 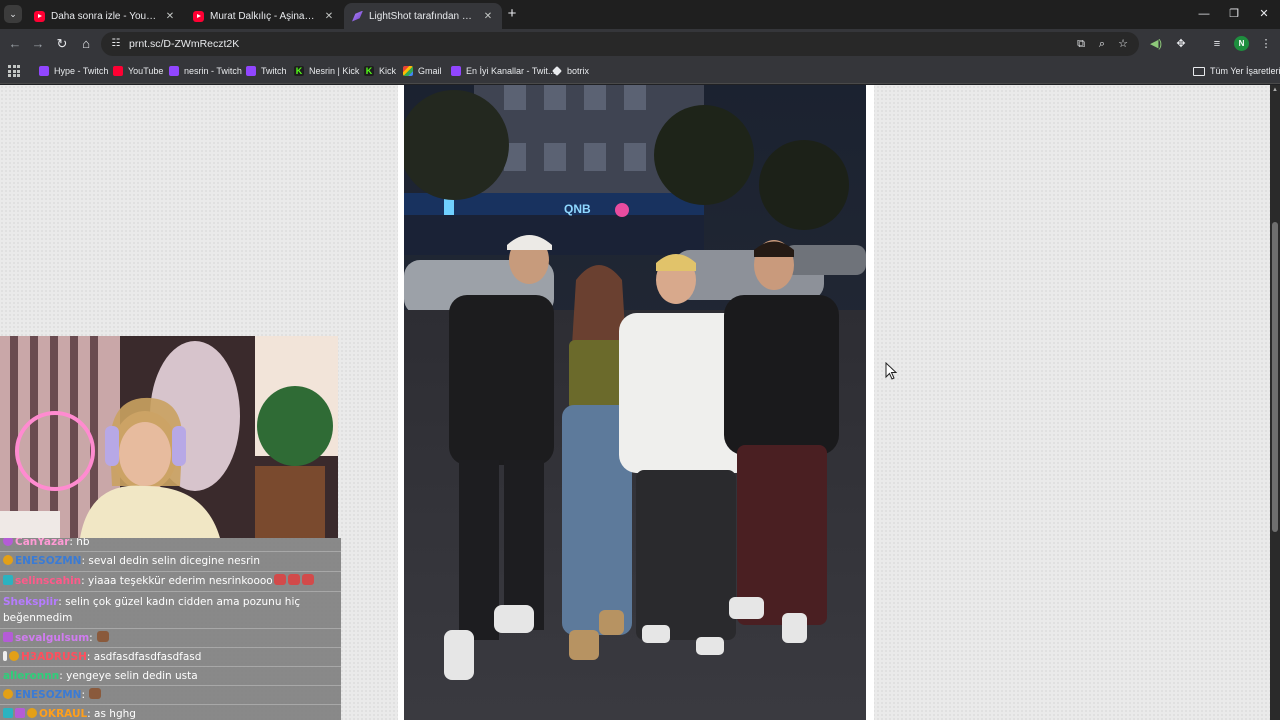 I want to click on minimize-icon: —, so click(x=1204, y=14).